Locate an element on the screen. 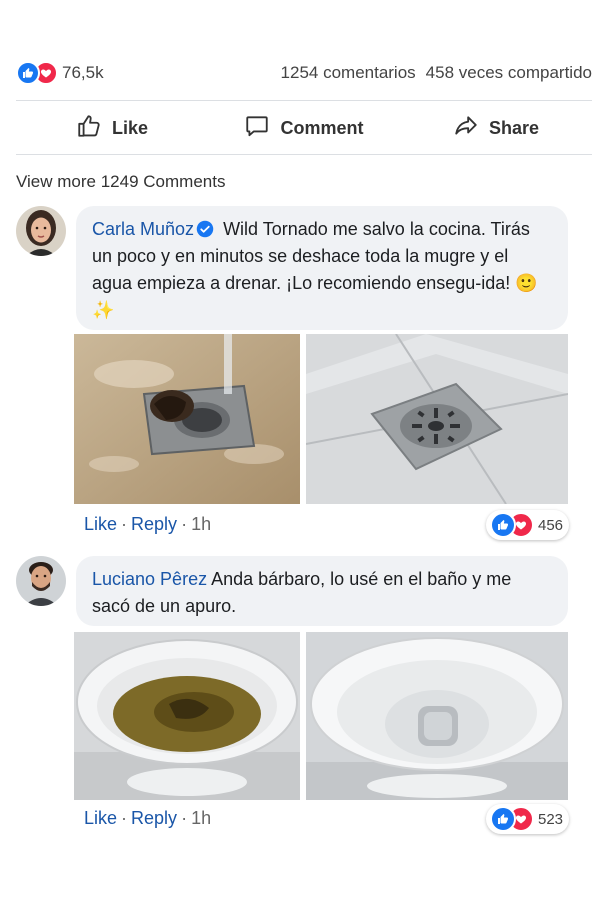  comment-bubble-icon is located at coordinates (257, 128).